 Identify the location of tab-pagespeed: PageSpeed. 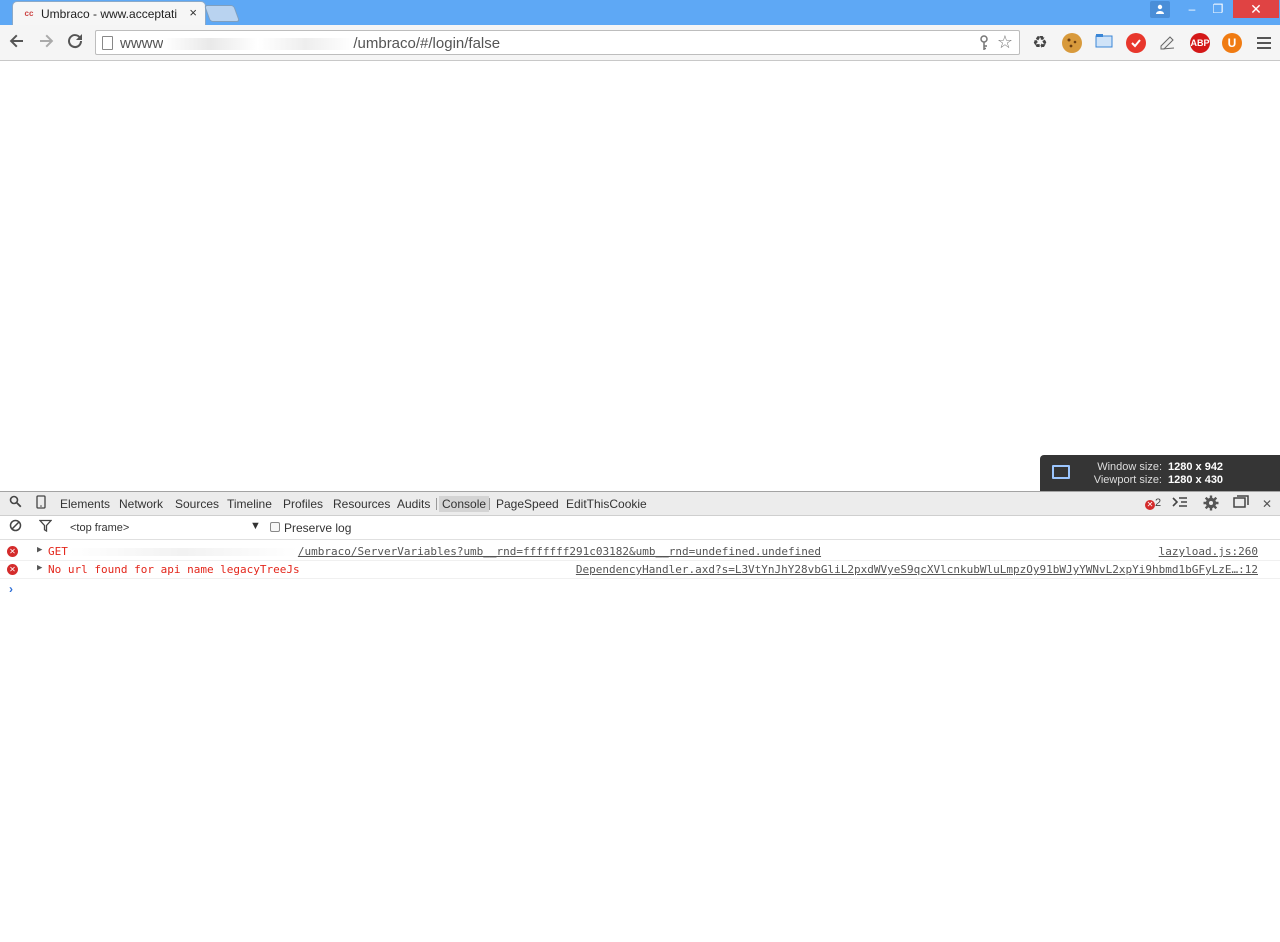
(527, 504).